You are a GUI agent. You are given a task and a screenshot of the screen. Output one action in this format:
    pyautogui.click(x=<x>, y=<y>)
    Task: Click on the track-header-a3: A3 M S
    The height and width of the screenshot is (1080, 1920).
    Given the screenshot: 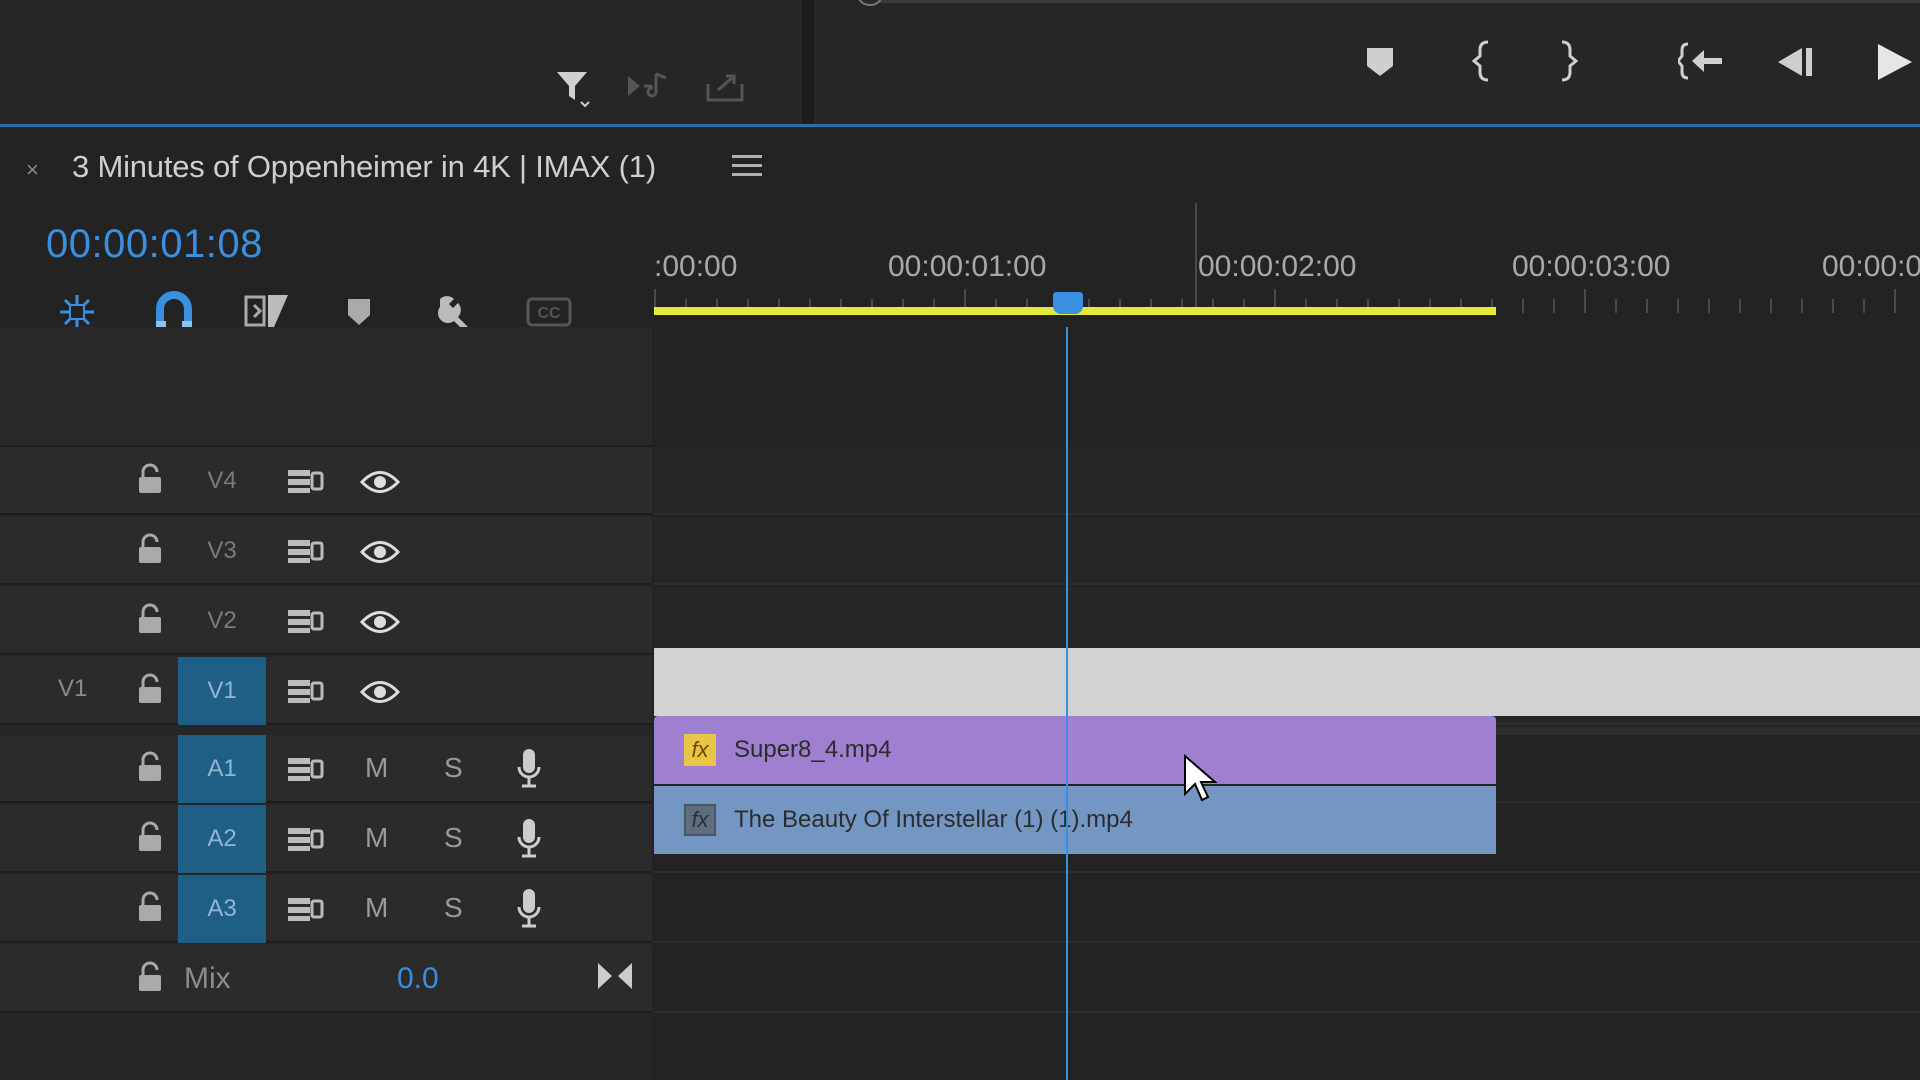 What is the action you would take?
    pyautogui.click(x=326, y=909)
    